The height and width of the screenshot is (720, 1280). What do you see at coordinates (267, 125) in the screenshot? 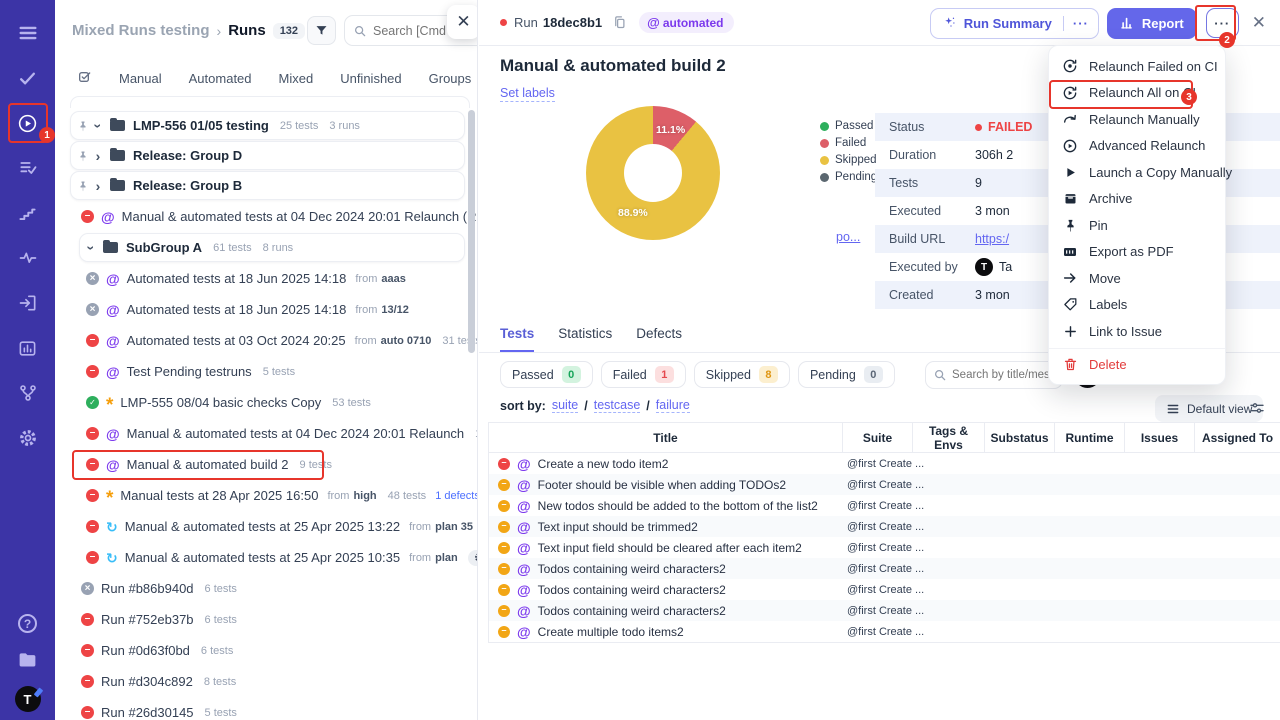
I see `run-list-item: LMP-556 01/05 testing 25 tests 3 runs` at bounding box center [267, 125].